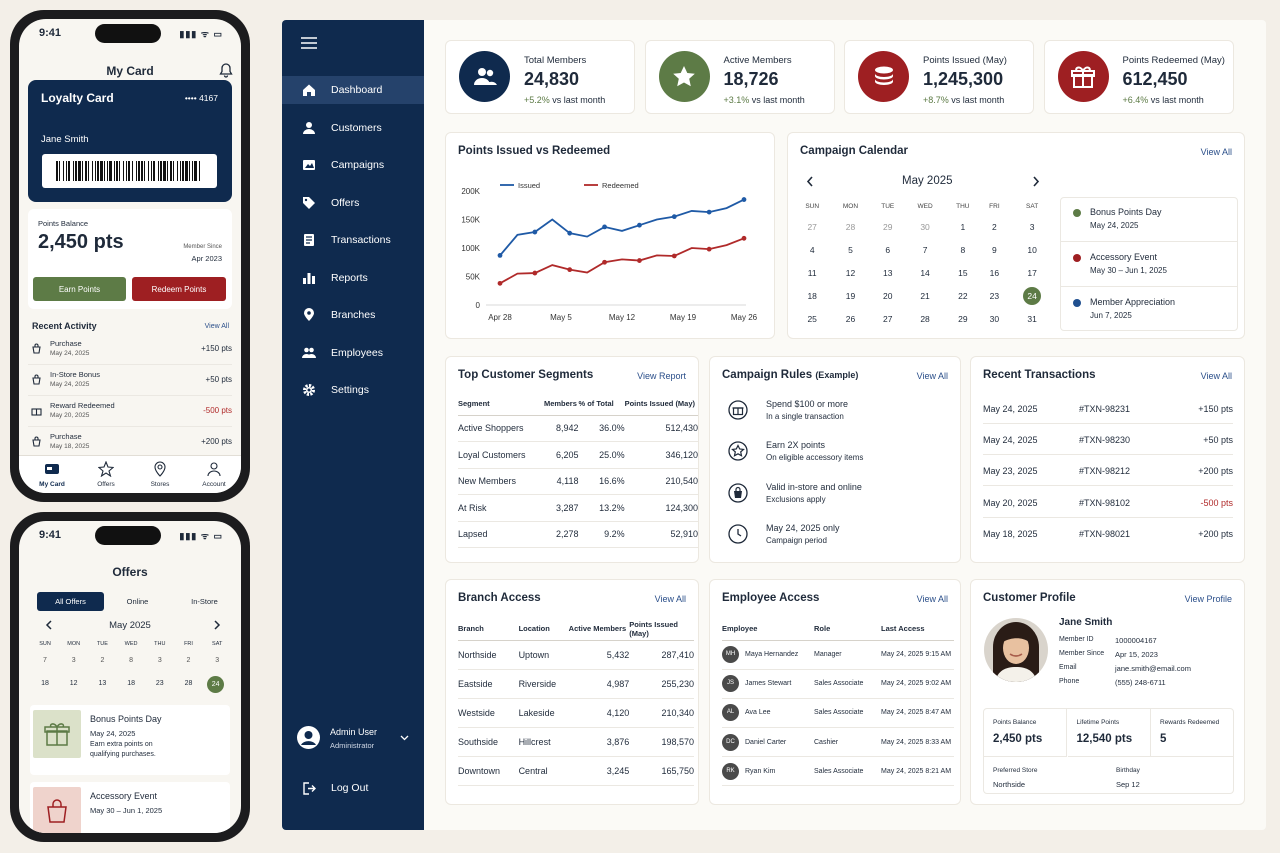 This screenshot has height=853, width=1280. Describe the element at coordinates (812, 272) in the screenshot. I see `calendar-day-cell: 11` at that location.